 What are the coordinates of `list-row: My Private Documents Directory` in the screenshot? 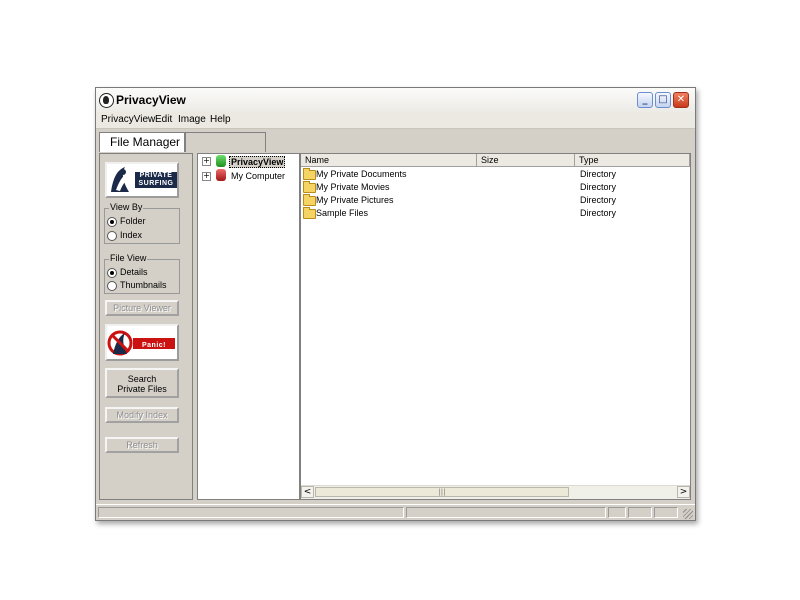 It's located at (495, 174).